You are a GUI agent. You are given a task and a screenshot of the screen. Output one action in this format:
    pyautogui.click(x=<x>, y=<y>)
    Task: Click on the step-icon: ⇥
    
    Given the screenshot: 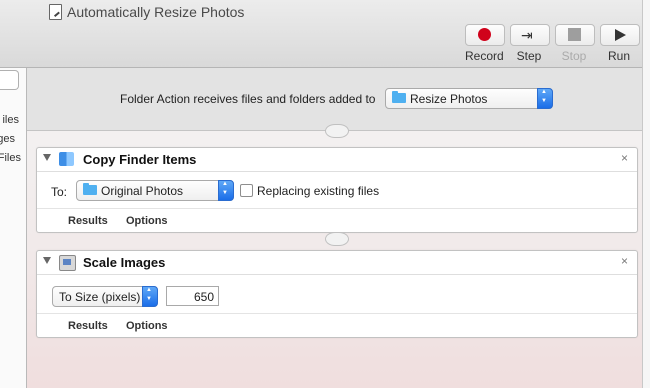 What is the action you would take?
    pyautogui.click(x=527, y=35)
    